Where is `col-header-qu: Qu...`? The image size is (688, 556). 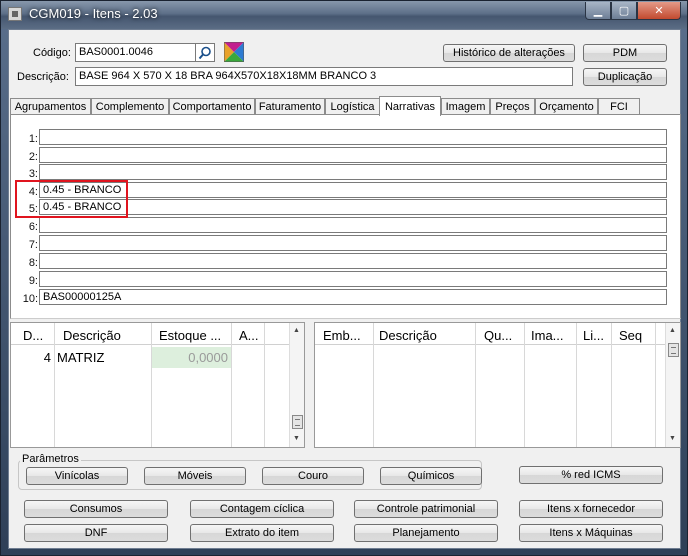 col-header-qu: Qu... is located at coordinates (504, 335).